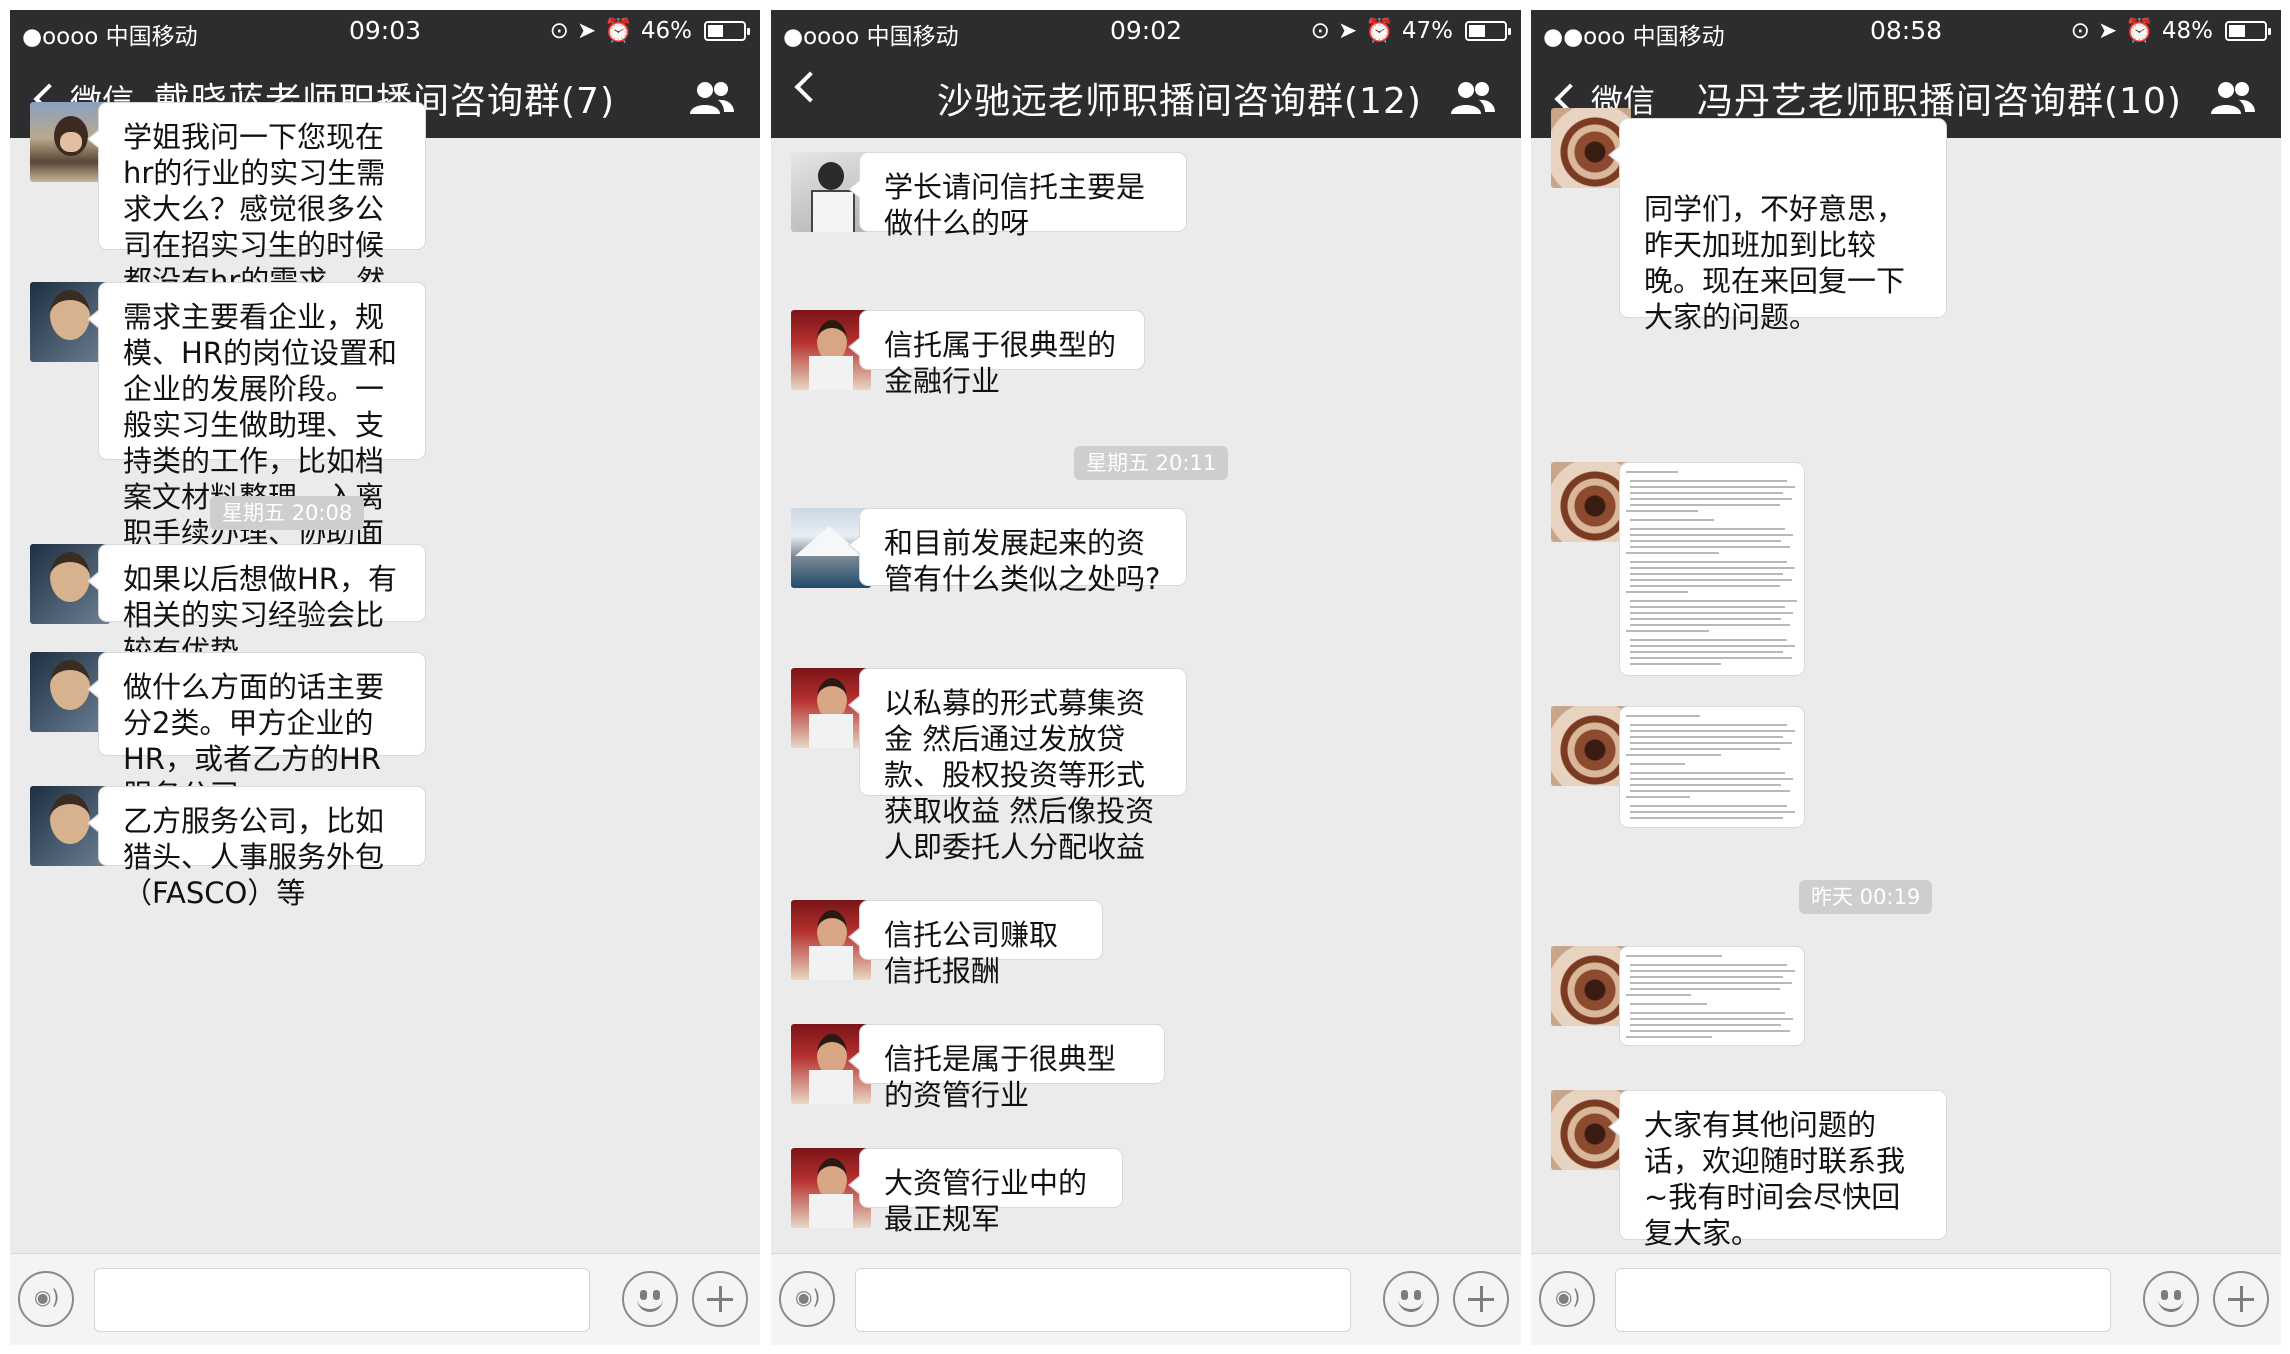  I want to click on message-bubble: 学长请问信托主要是做什么的呀, so click(1017, 196).